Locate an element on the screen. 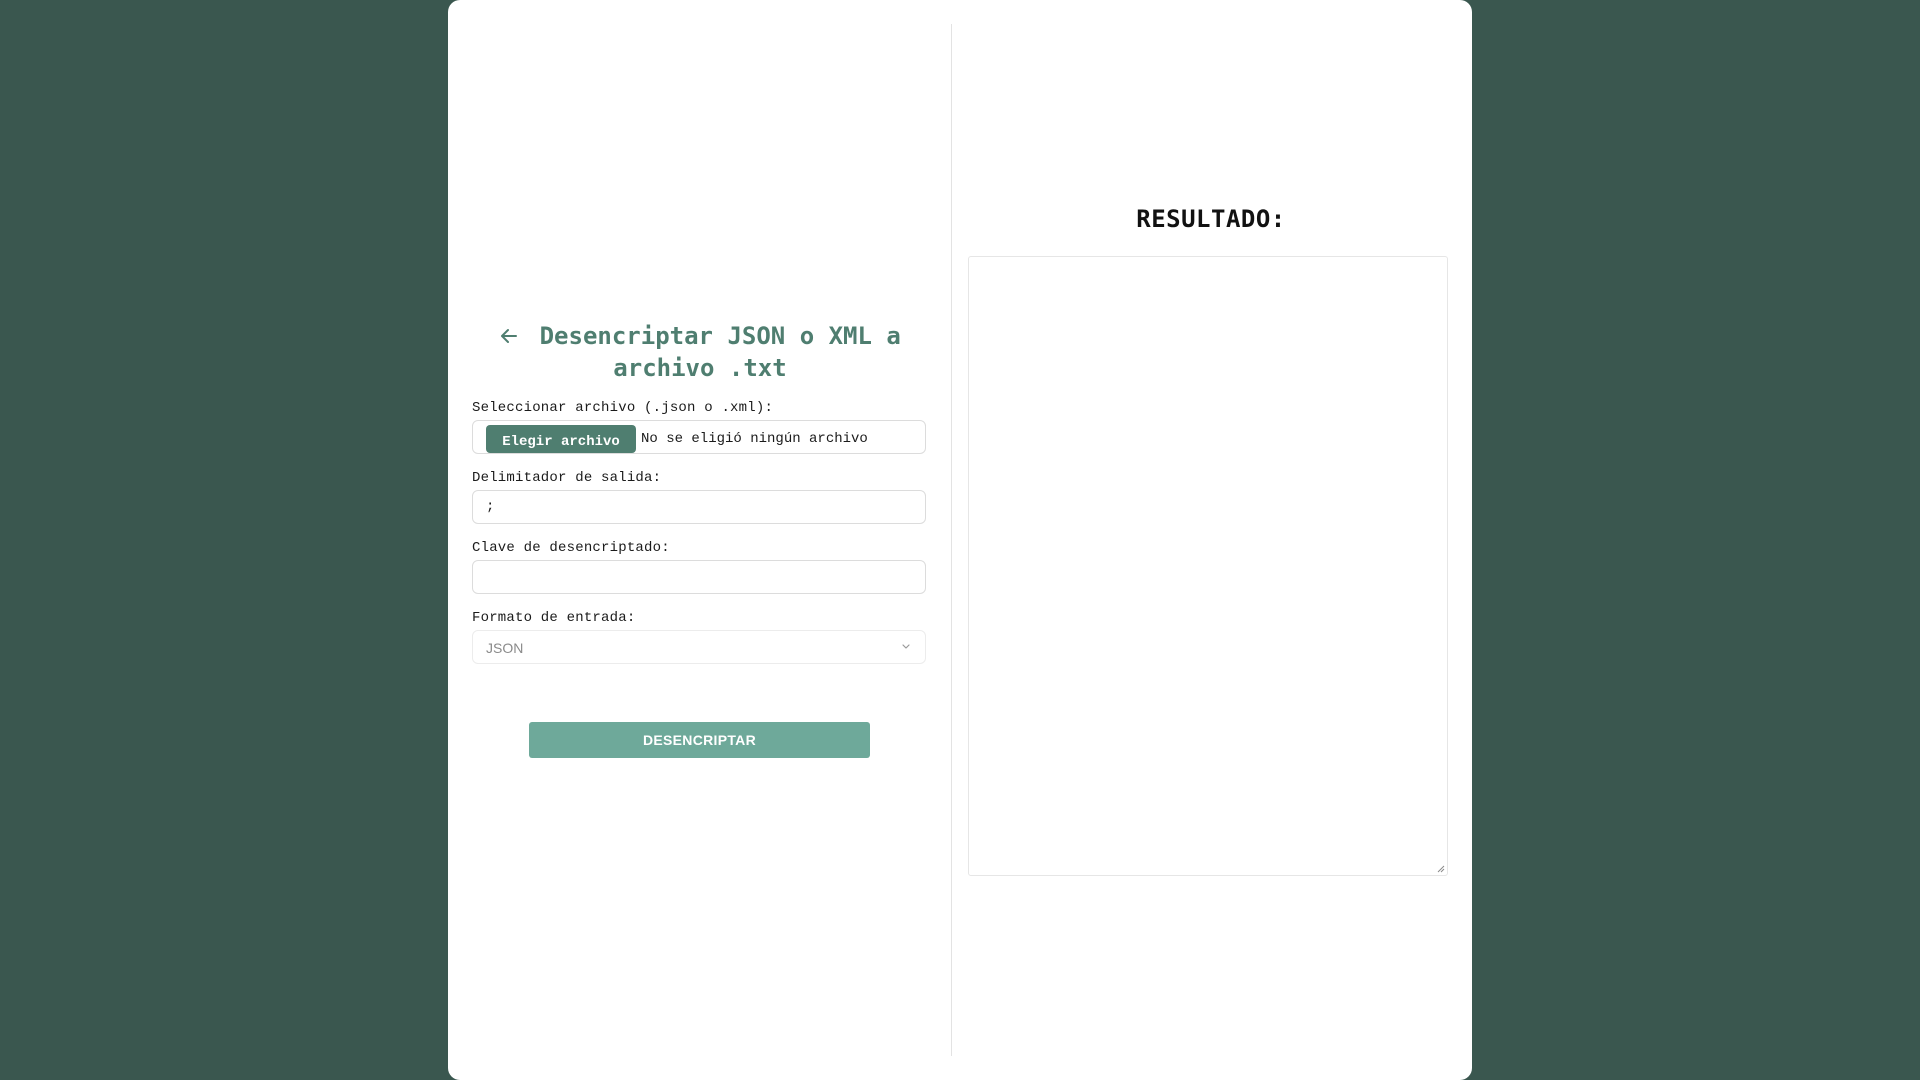  page-title-line2: archivo .txt is located at coordinates (700, 368).